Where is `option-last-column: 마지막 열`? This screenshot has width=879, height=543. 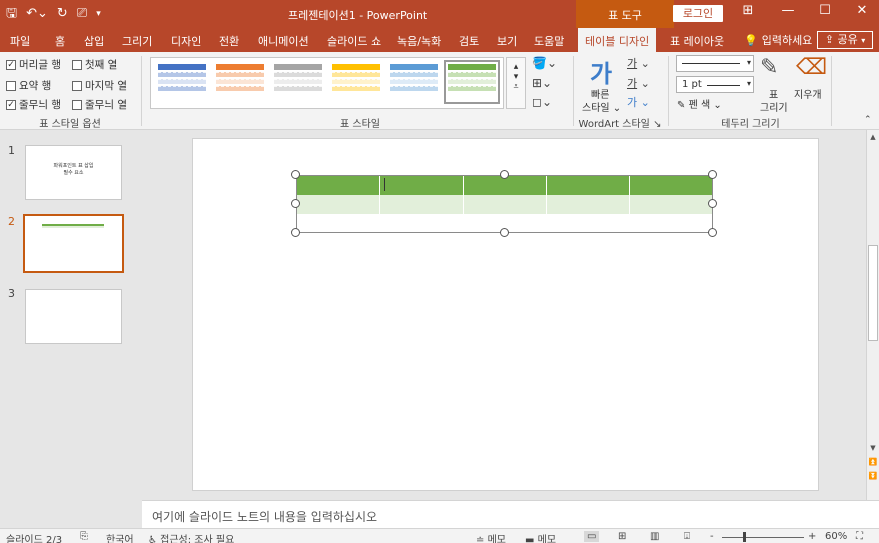 option-last-column: 마지막 열 is located at coordinates (99, 85).